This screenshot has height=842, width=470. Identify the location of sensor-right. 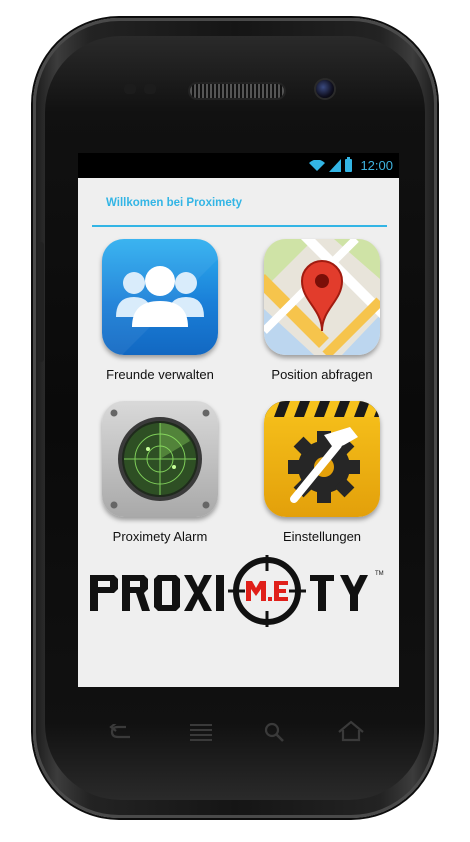
(150, 89).